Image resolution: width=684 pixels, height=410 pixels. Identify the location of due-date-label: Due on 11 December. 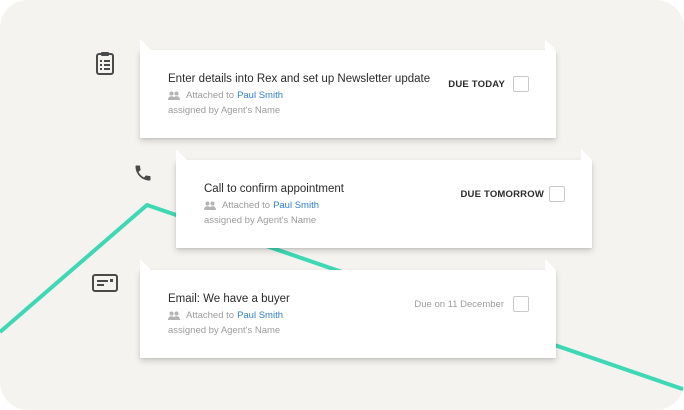
(459, 304).